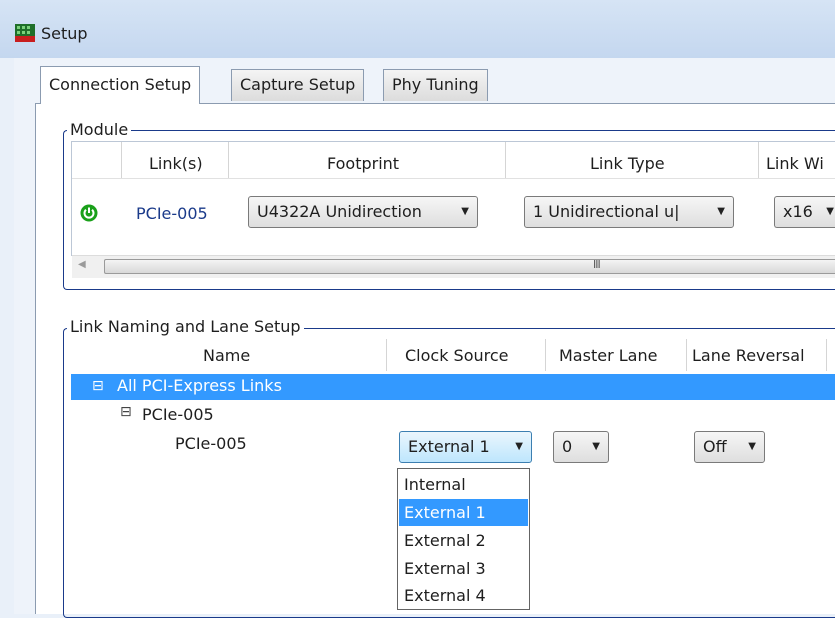 The width and height of the screenshot is (835, 618). Describe the element at coordinates (608, 355) in the screenshot. I see `column-header-master-lane: Master Lane` at that location.